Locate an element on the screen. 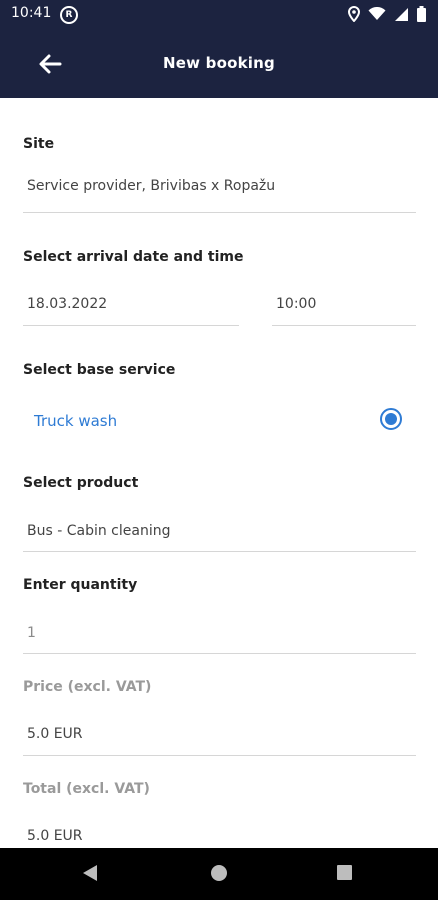  quantity-label: Enter quantity is located at coordinates (80, 585).